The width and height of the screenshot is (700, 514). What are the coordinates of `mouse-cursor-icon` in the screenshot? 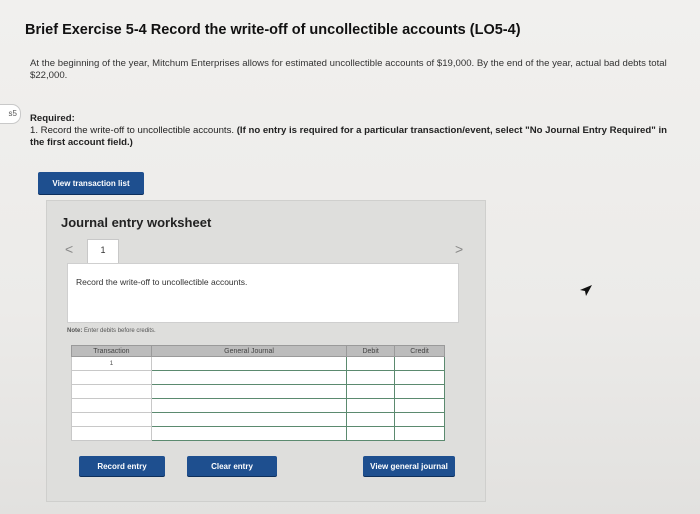 It's located at (586, 290).